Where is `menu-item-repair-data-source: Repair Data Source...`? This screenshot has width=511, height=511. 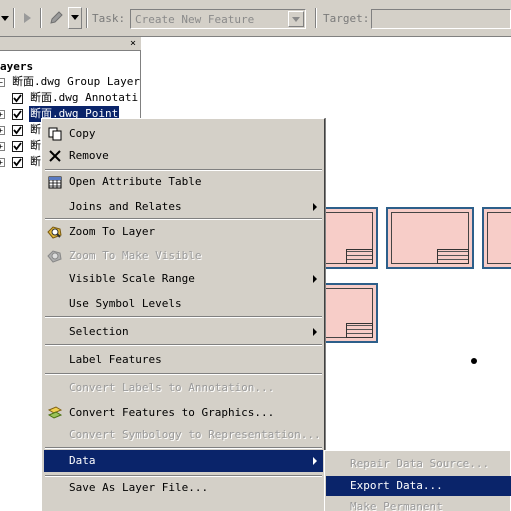
menu-item-repair-data-source: Repair Data Source... is located at coordinates (418, 464).